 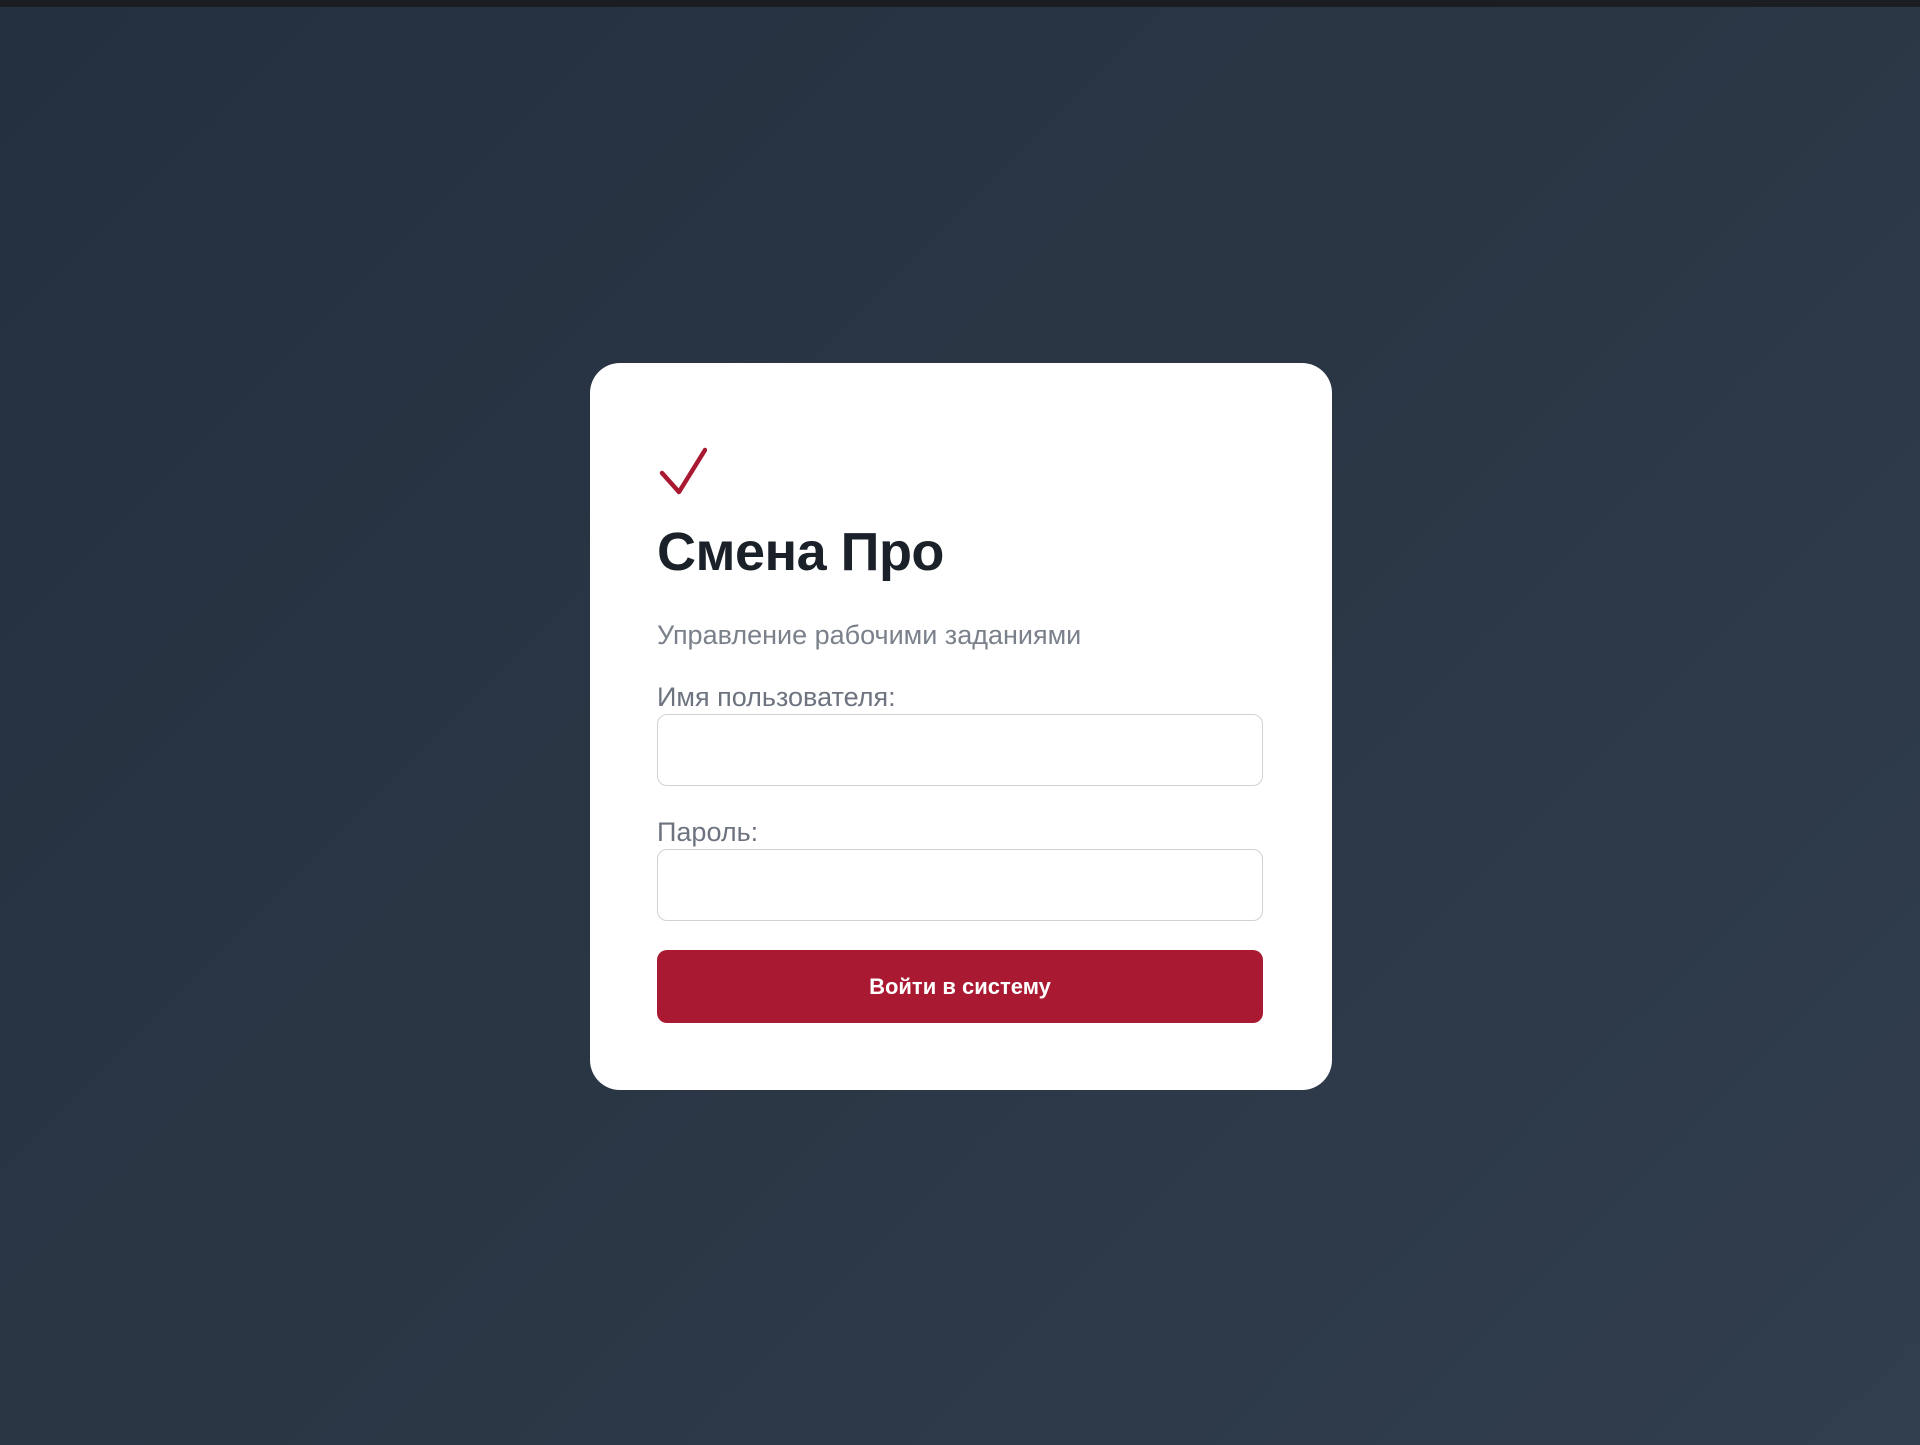 I want to click on app-subtitle: Управление рабочими заданиями, so click(x=869, y=635).